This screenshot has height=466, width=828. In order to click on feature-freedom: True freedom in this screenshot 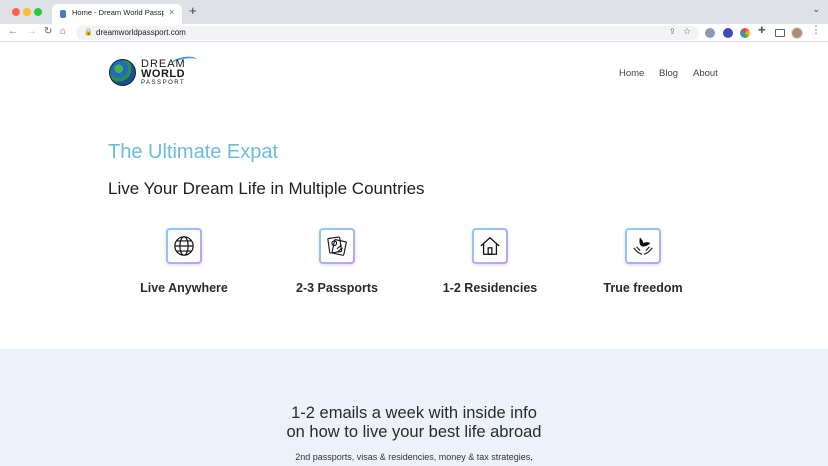, I will do `click(643, 263)`.